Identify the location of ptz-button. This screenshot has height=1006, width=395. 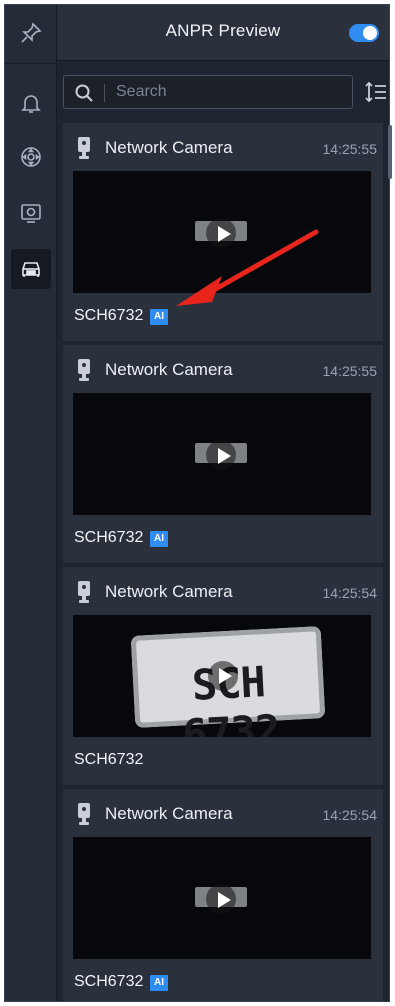
(31, 157).